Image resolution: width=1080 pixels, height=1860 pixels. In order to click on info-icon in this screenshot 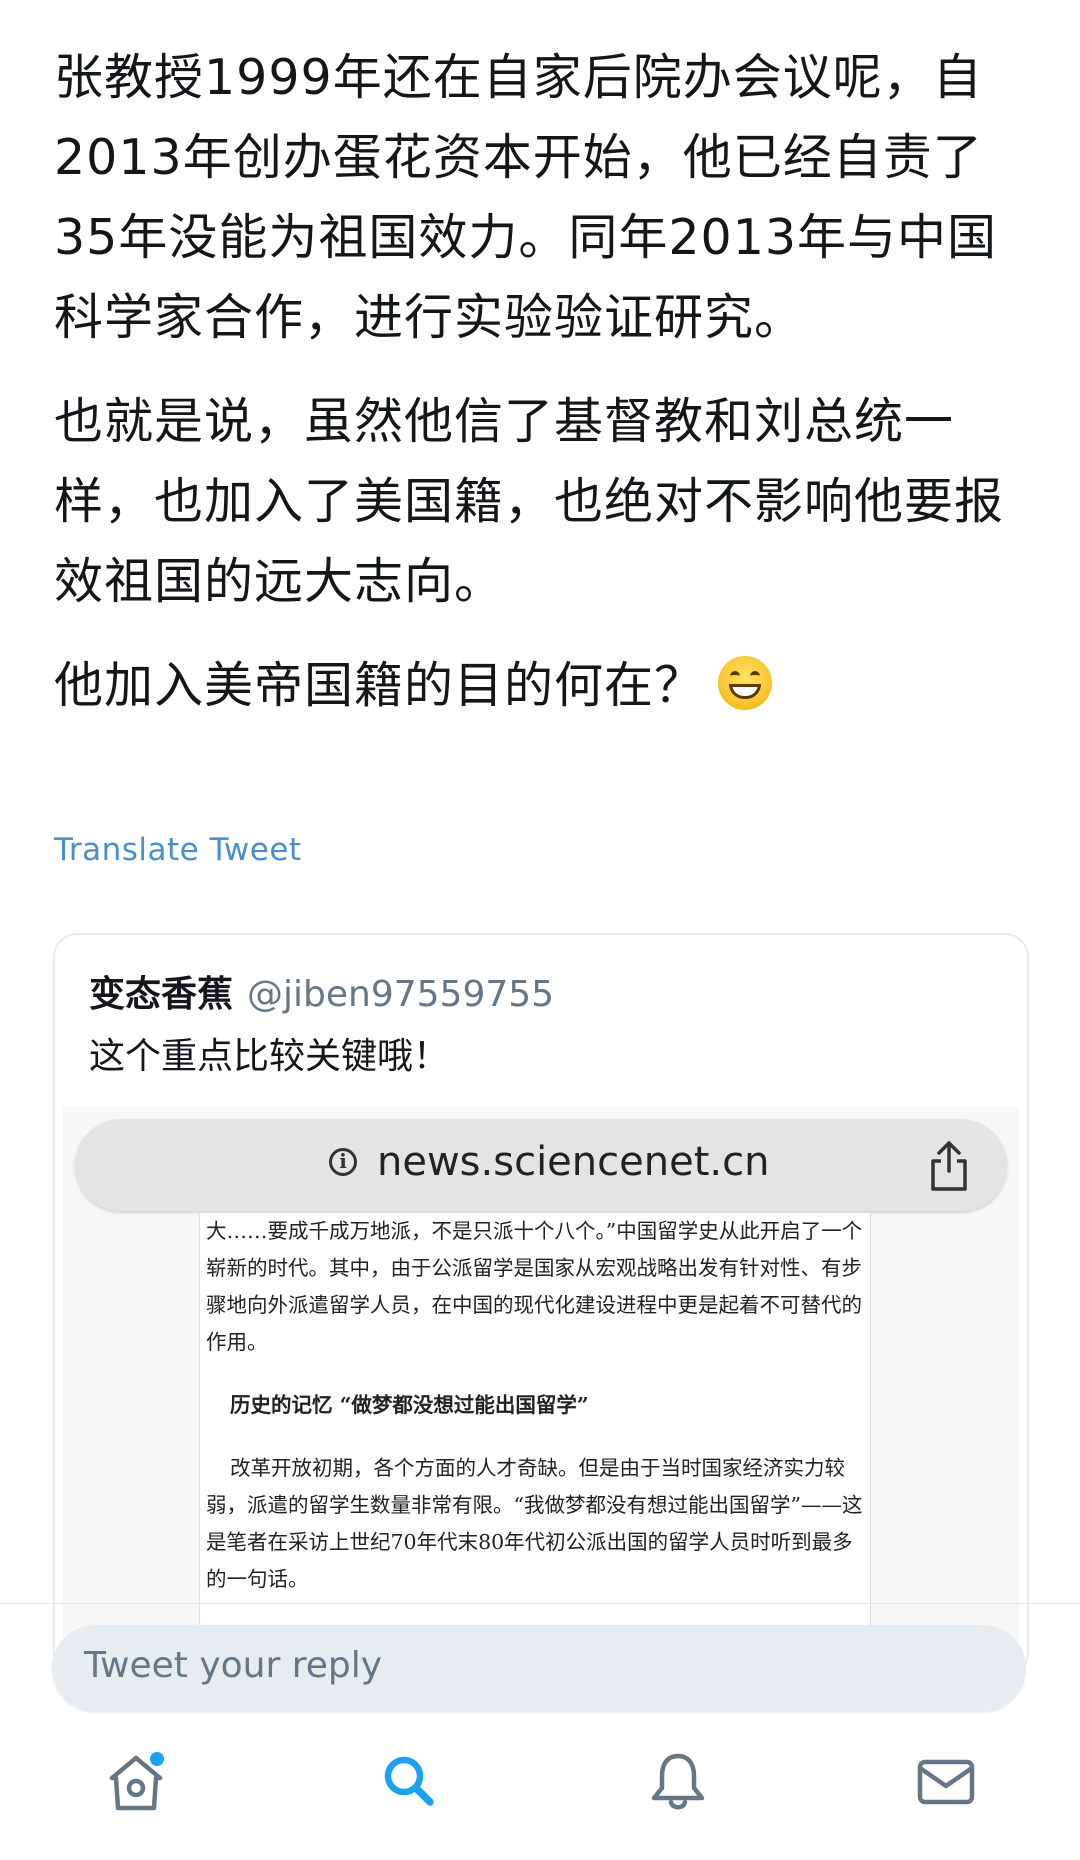, I will do `click(343, 1162)`.